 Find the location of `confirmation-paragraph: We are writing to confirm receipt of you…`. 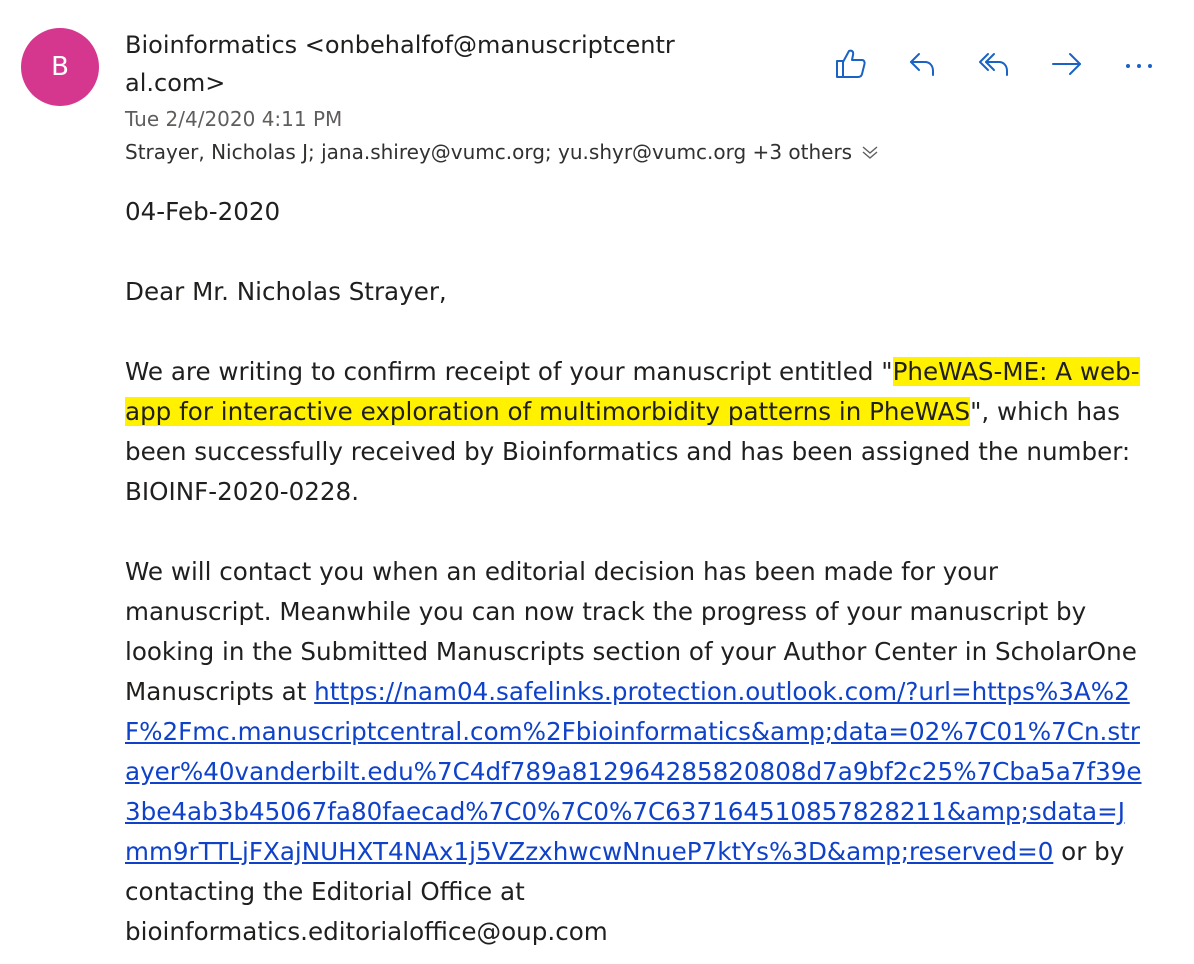

confirmation-paragraph: We are writing to confirm receipt of you… is located at coordinates (635, 432).